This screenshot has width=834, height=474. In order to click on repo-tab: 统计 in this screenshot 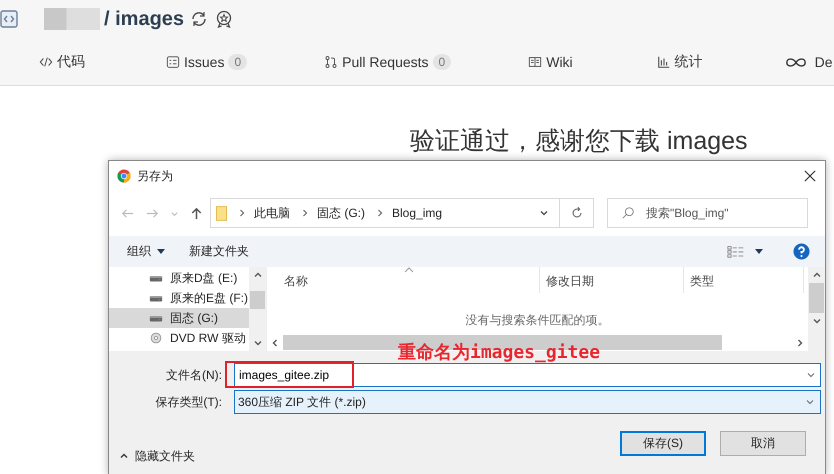, I will do `click(679, 62)`.